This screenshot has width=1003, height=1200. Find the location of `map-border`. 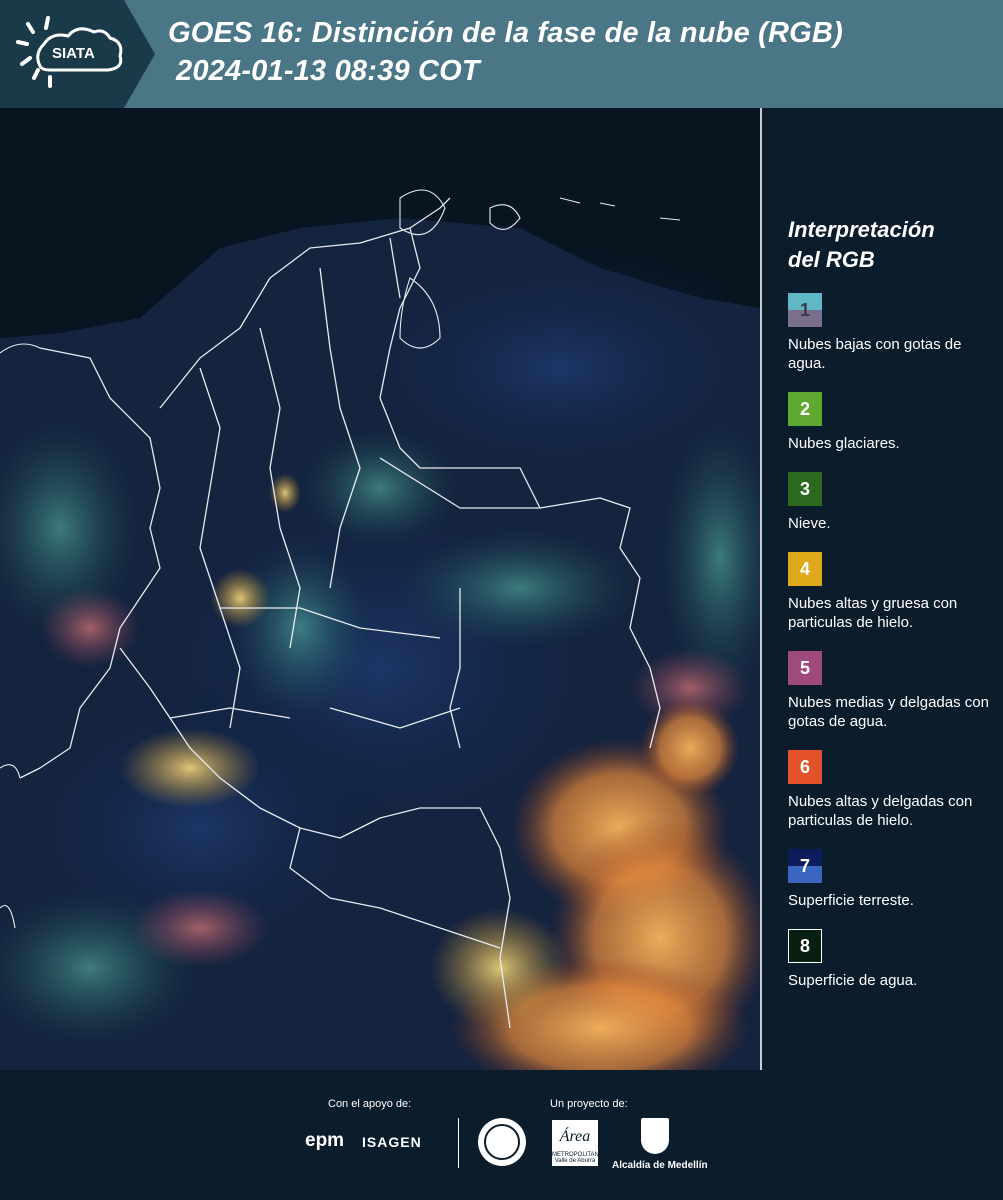

map-border is located at coordinates (761, 589).